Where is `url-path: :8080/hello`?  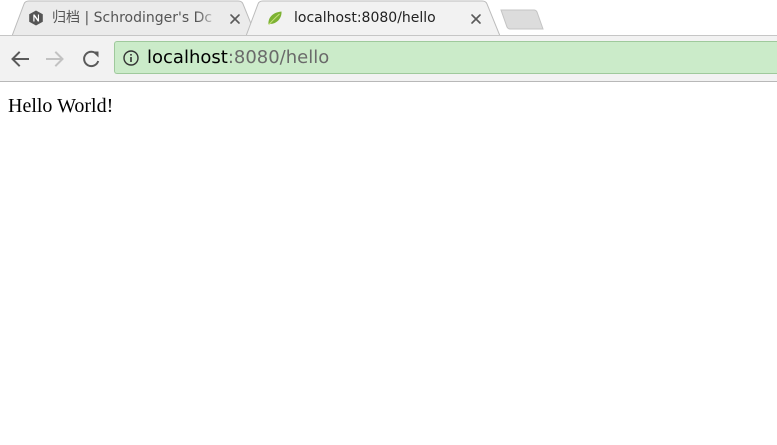
url-path: :8080/hello is located at coordinates (278, 57).